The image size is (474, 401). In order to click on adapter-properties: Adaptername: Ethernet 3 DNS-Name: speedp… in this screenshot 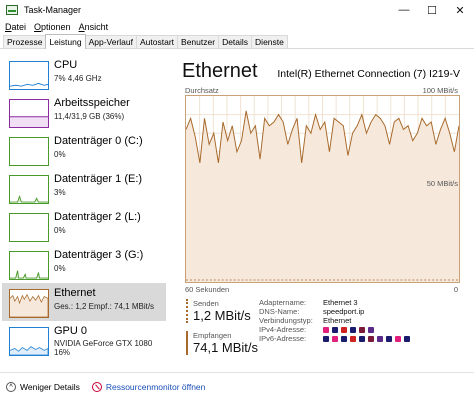, I will do `click(336, 320)`.